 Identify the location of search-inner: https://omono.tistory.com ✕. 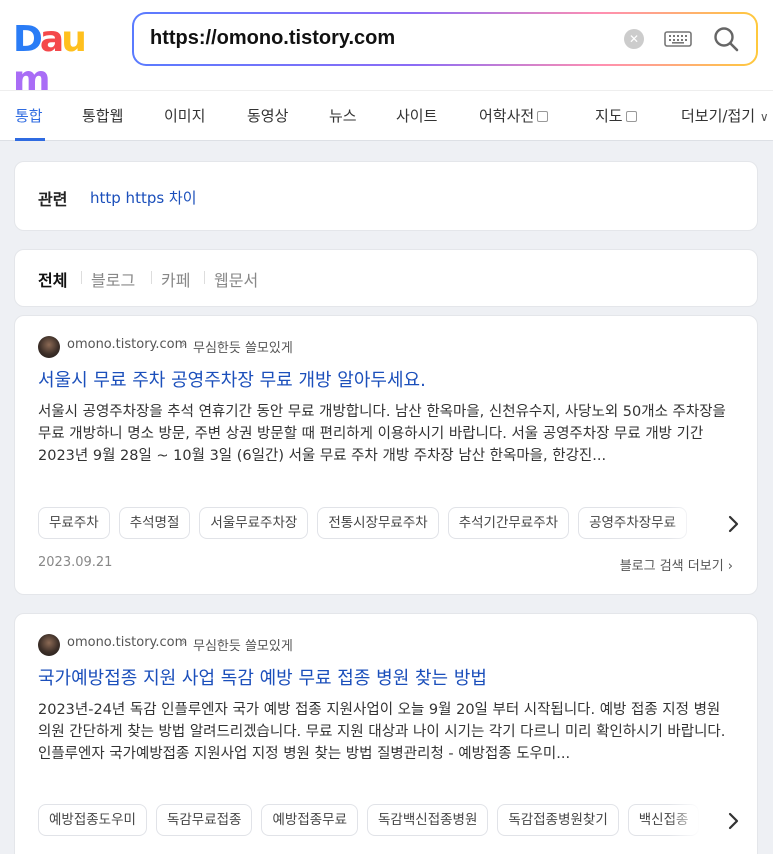
(445, 39).